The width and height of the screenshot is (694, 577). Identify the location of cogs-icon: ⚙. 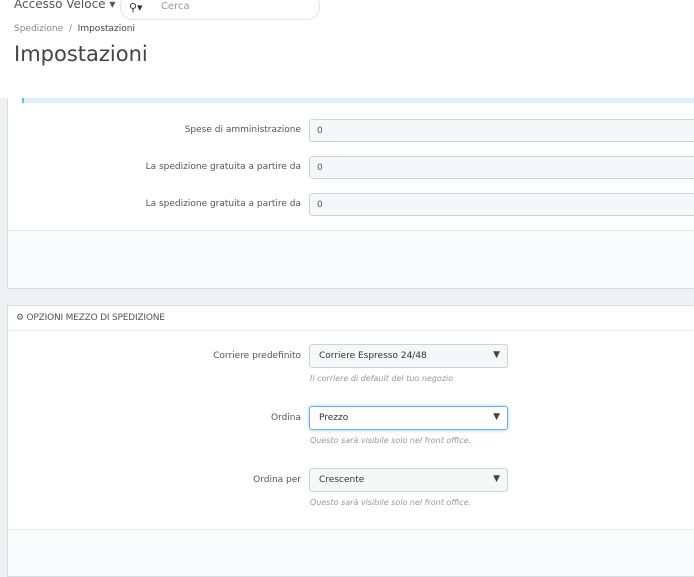
(20, 318).